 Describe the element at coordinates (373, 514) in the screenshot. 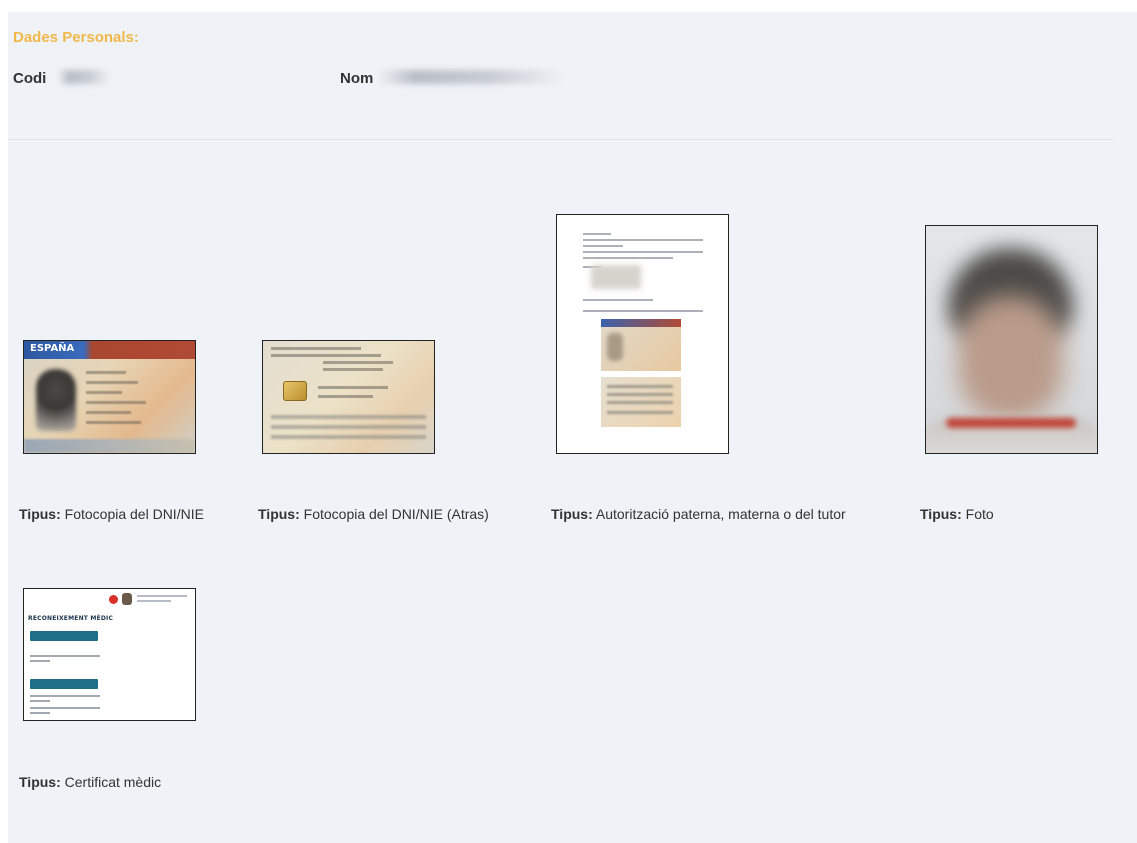

I see `document-type-caption: Tipus: Fotocopia del DNI/NIE (Atras)` at that location.